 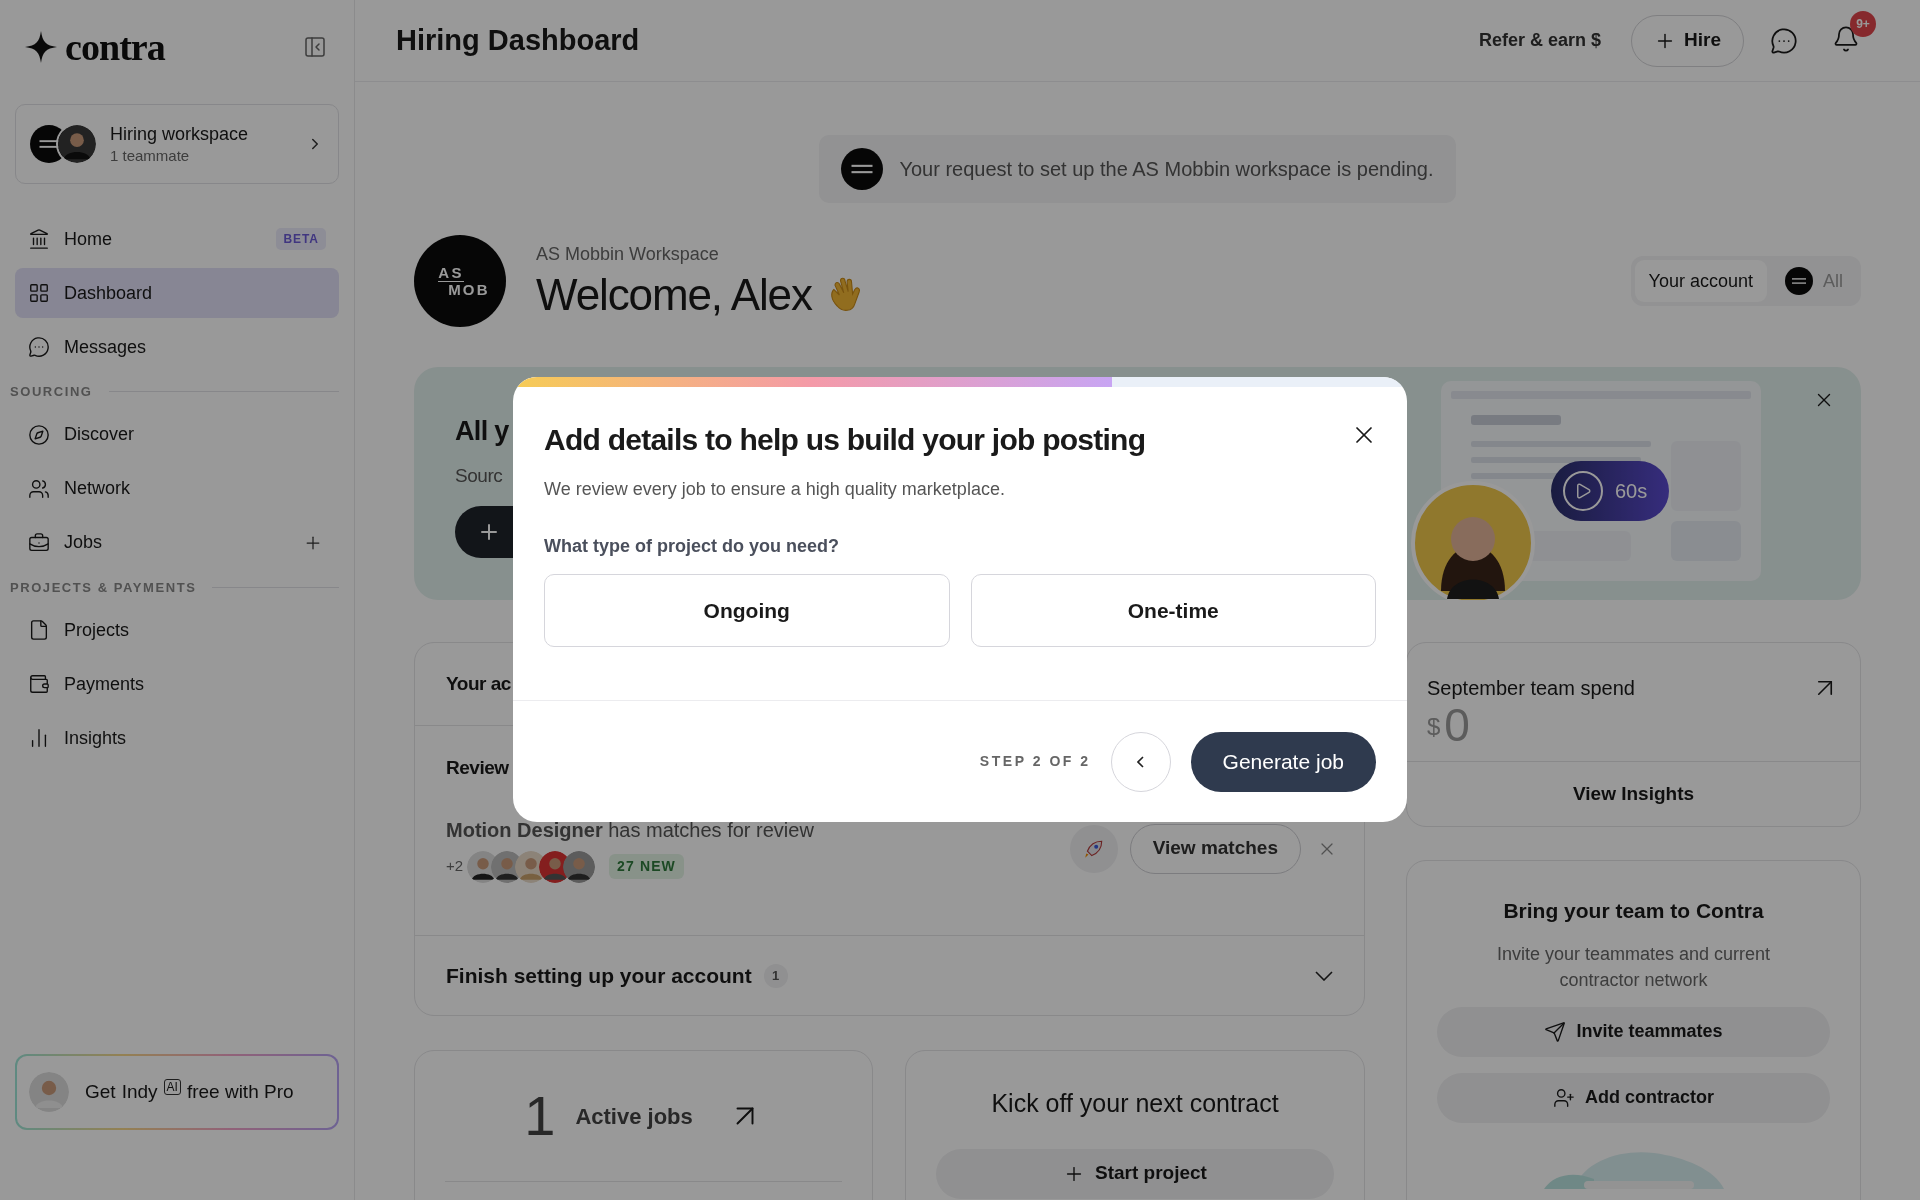 What do you see at coordinates (479, 475) in the screenshot?
I see `banner-subtitle: Sourc` at bounding box center [479, 475].